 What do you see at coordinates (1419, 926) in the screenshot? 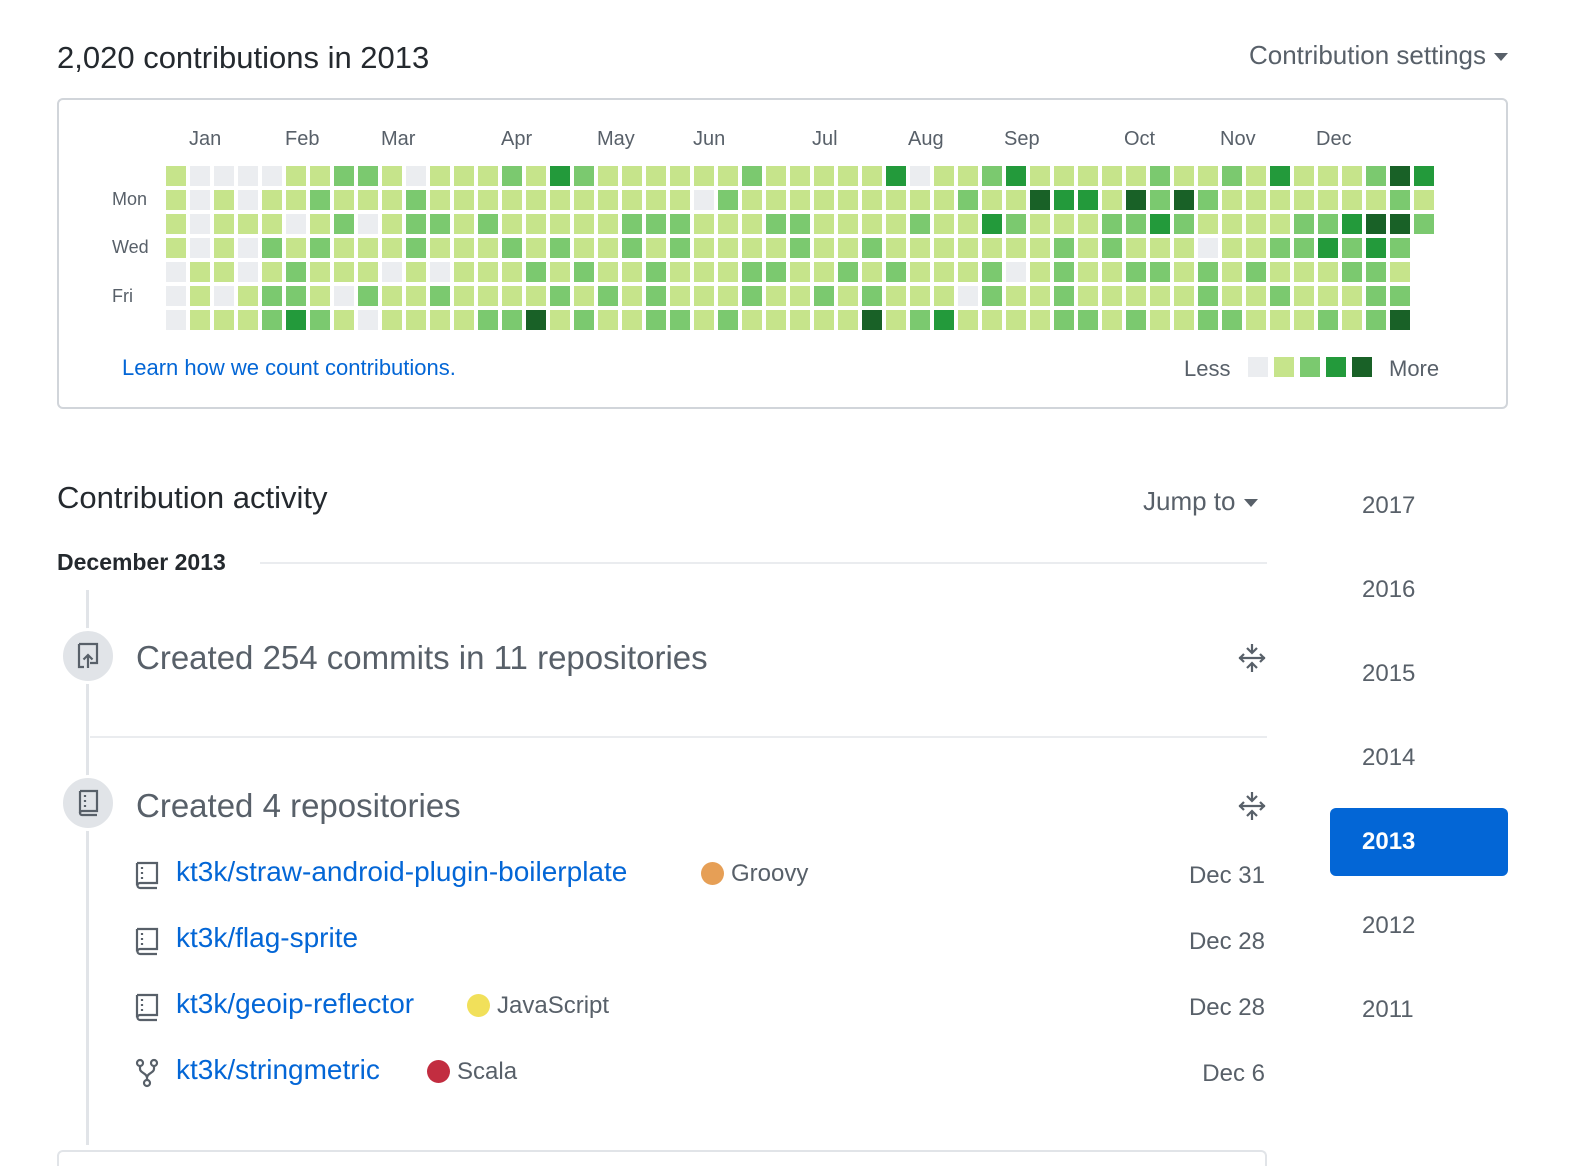
I see `year-link-2012: 2012` at bounding box center [1419, 926].